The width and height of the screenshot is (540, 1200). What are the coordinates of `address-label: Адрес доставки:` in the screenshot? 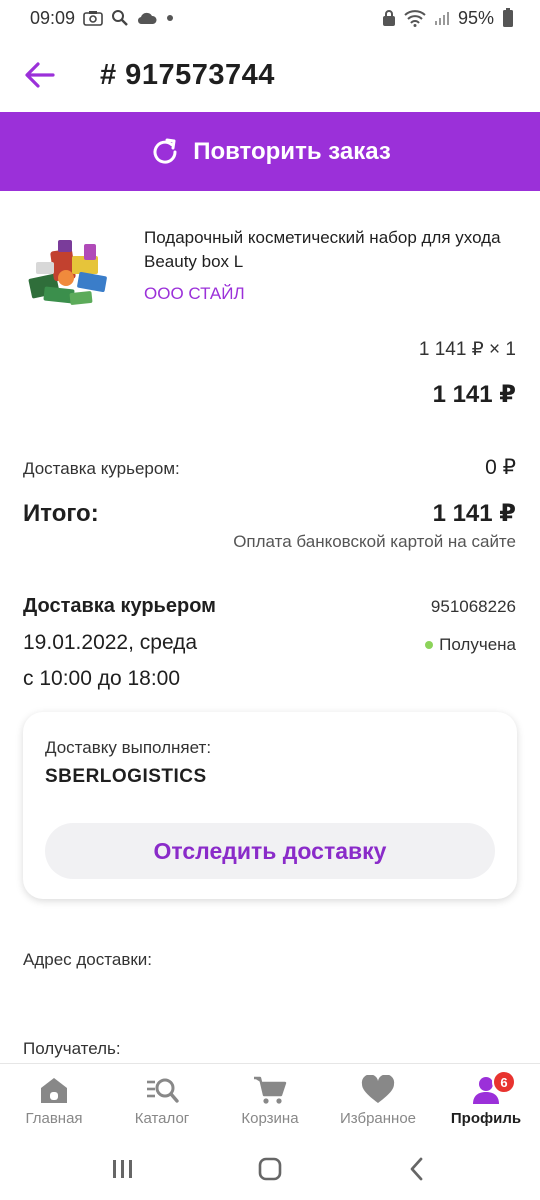 It's located at (88, 959).